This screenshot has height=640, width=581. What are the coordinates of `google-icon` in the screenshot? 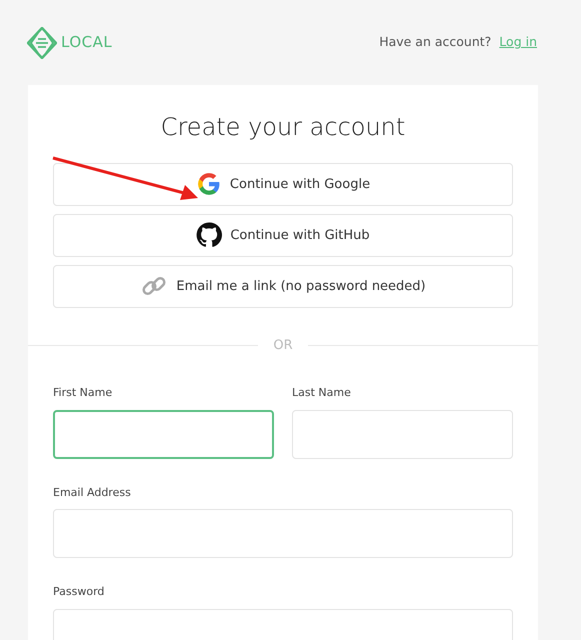 It's located at (209, 184).